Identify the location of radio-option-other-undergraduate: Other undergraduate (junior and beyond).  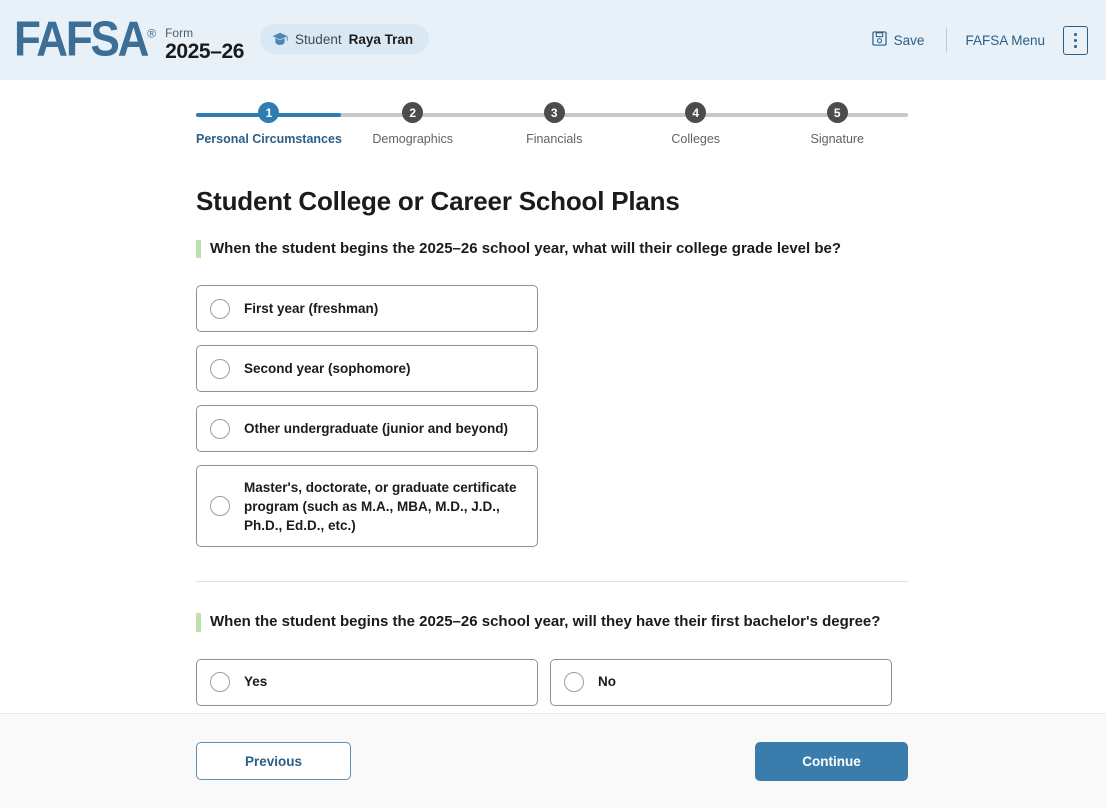
(367, 429).